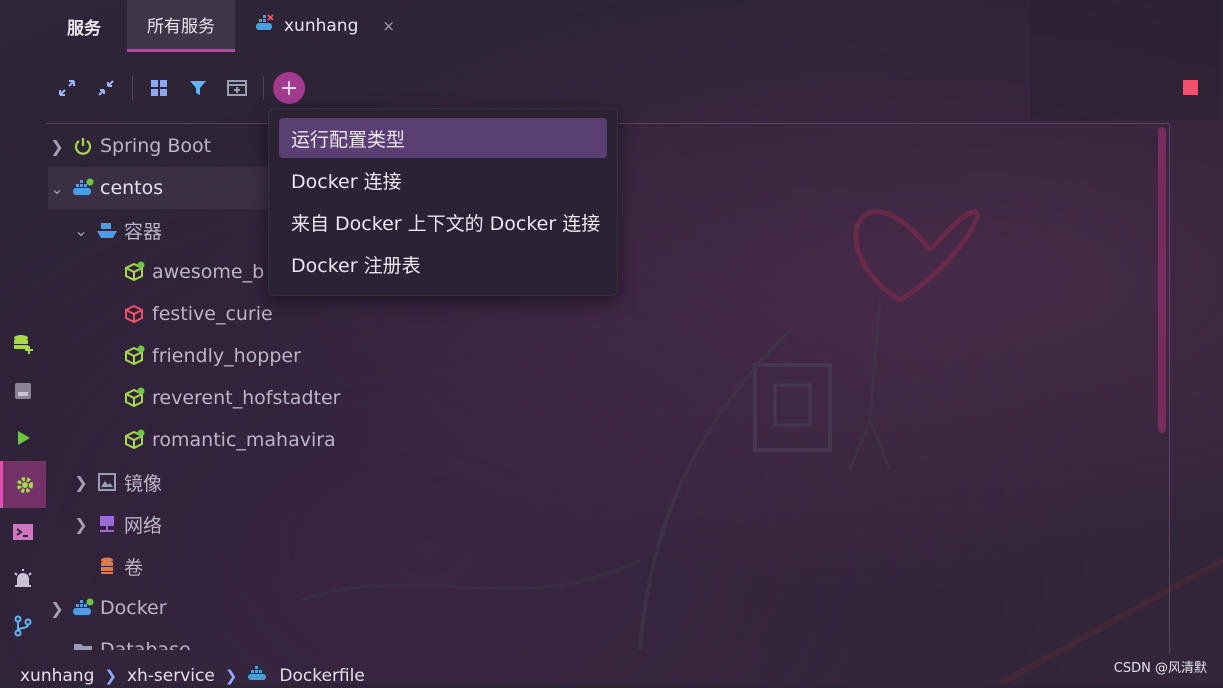 This screenshot has width=1223, height=688. What do you see at coordinates (258, 566) in the screenshot?
I see `tree-item-volumes: 卷` at bounding box center [258, 566].